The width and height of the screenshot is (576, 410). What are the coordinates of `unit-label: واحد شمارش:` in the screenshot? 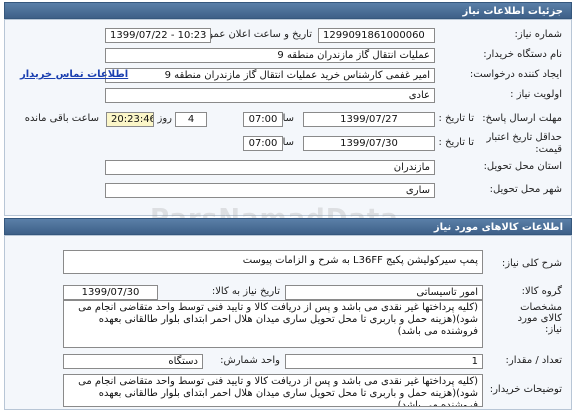 It's located at (250, 360).